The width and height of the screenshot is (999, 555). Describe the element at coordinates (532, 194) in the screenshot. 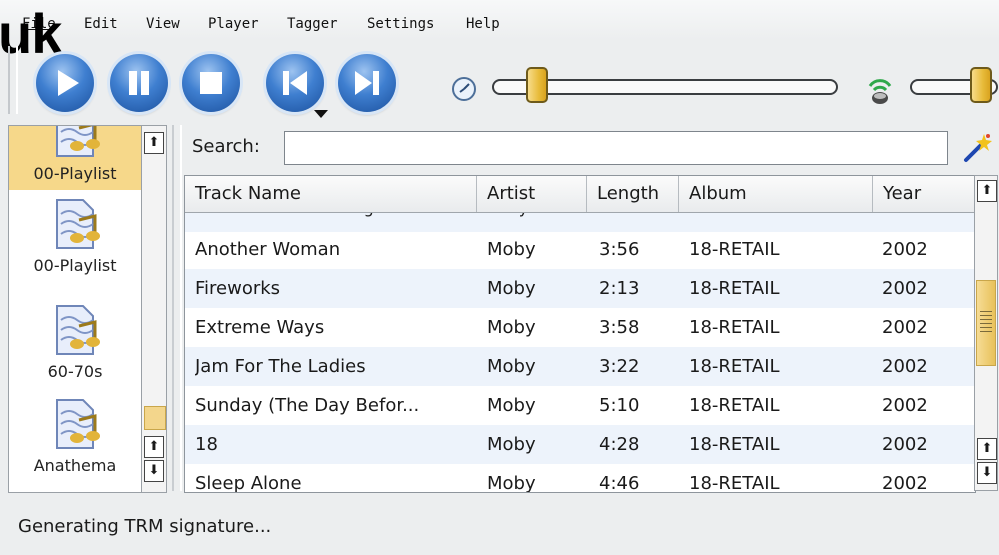

I see `column-header-artist: Artist` at that location.